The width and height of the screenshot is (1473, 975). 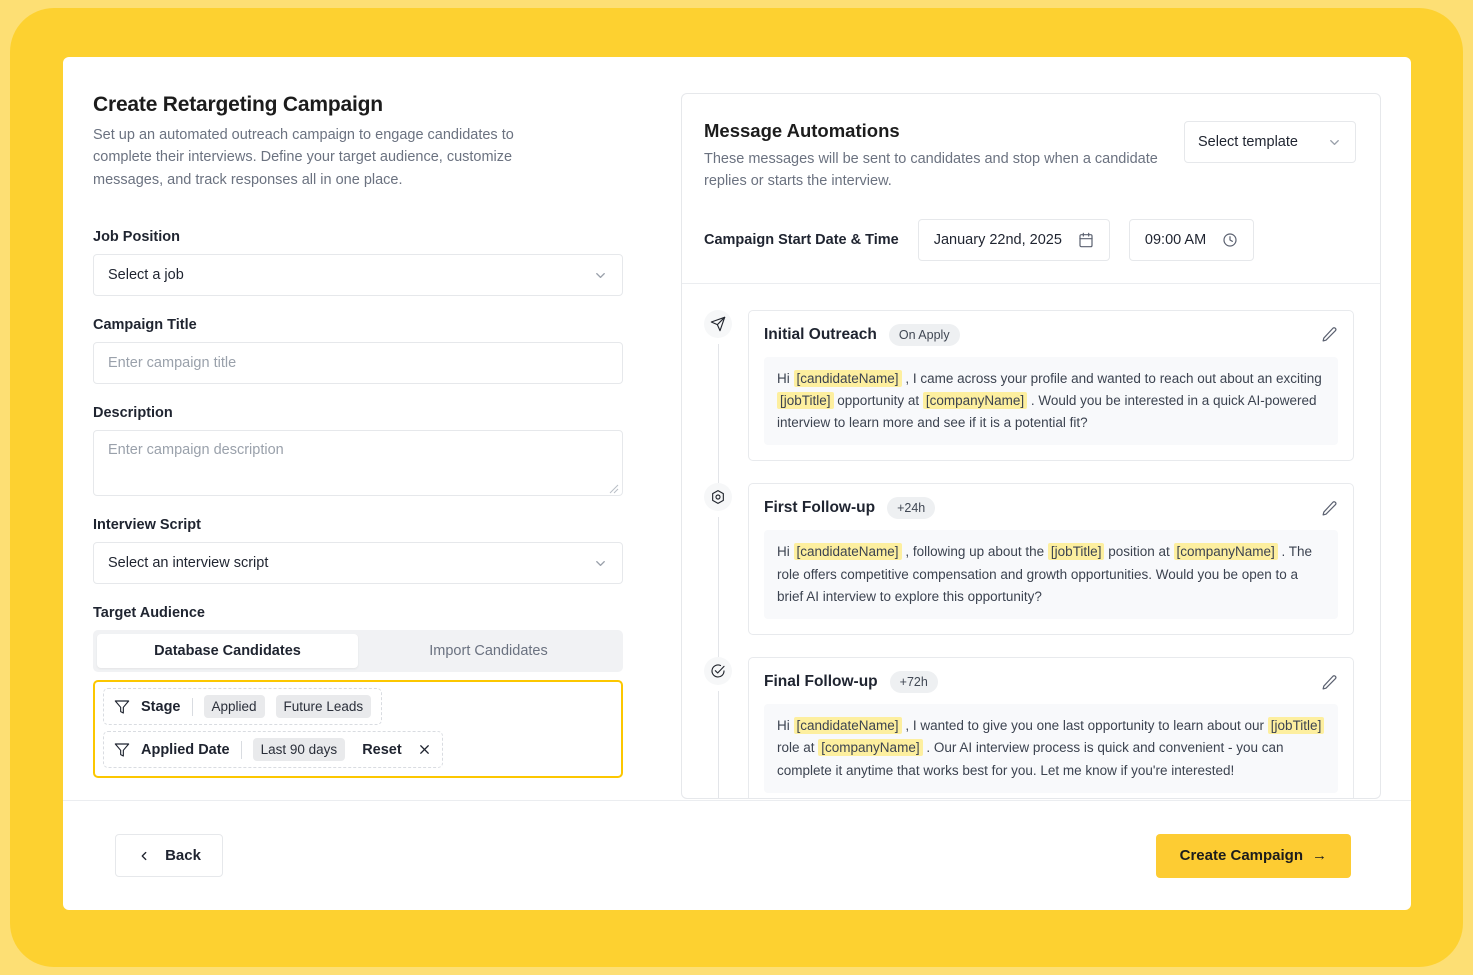 I want to click on clock-icon, so click(x=1230, y=240).